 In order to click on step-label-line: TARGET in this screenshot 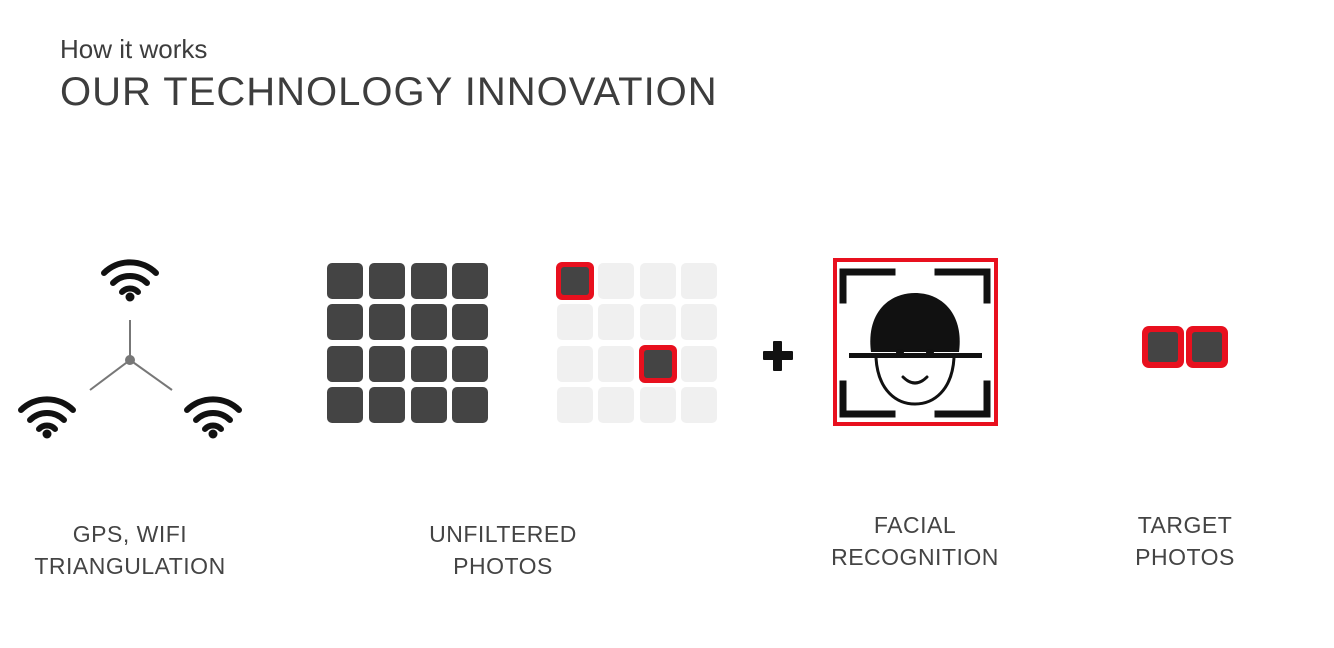, I will do `click(1185, 525)`.